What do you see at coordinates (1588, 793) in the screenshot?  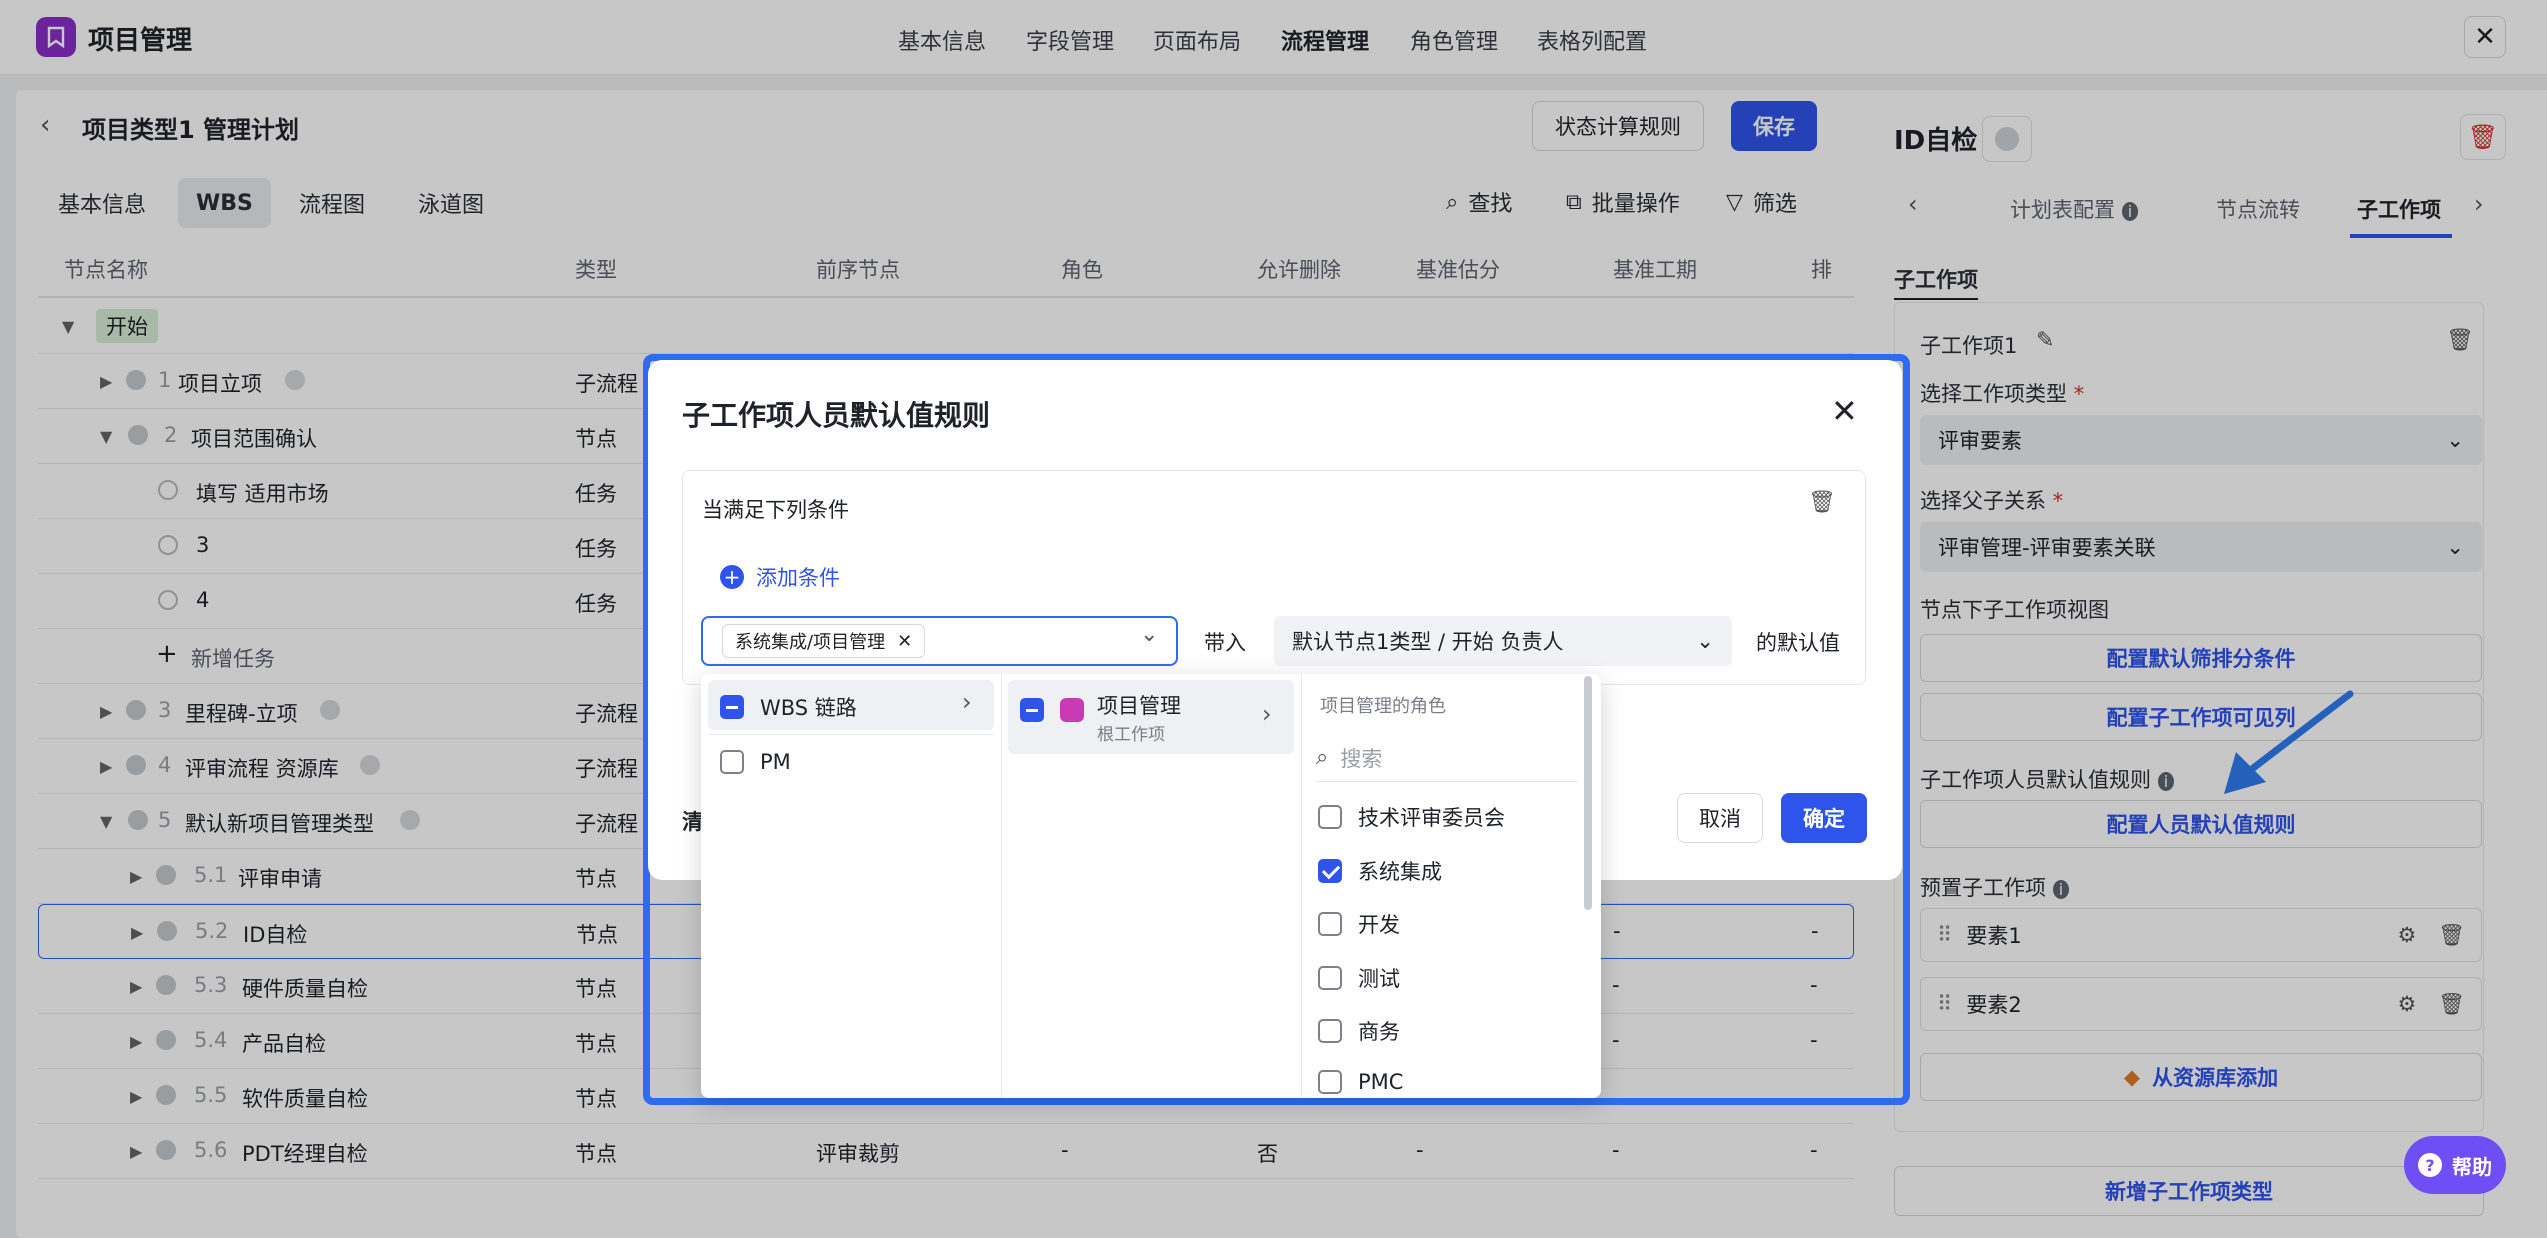 I see `scrollbar` at bounding box center [1588, 793].